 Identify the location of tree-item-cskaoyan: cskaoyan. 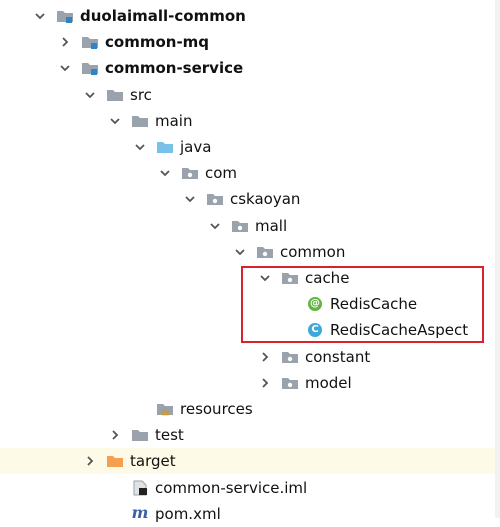
(250, 199).